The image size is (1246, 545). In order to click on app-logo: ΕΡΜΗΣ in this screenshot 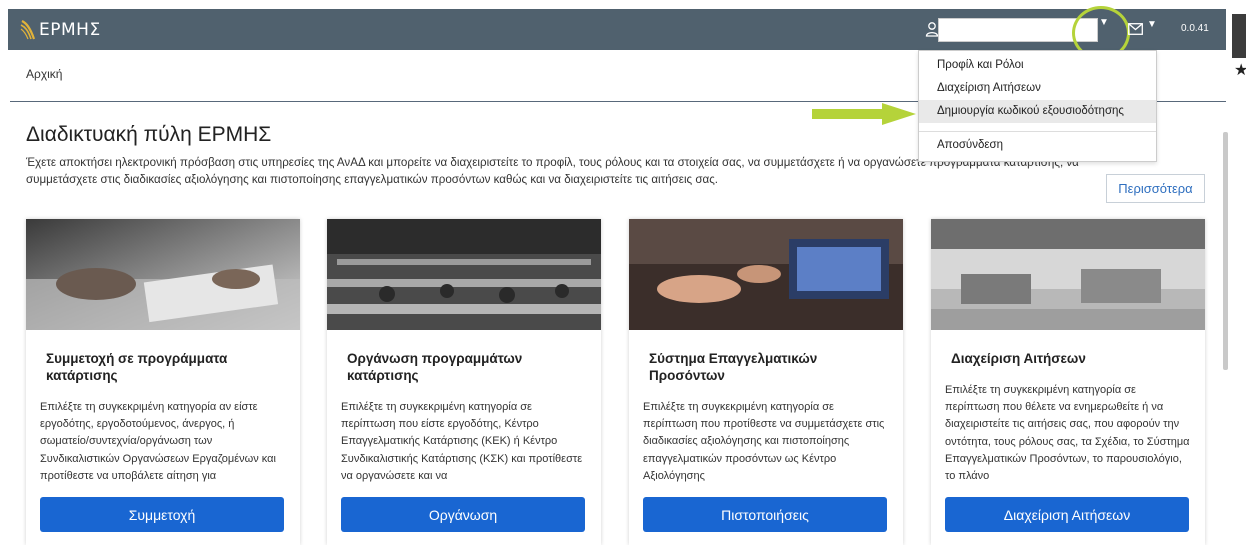, I will do `click(60, 30)`.